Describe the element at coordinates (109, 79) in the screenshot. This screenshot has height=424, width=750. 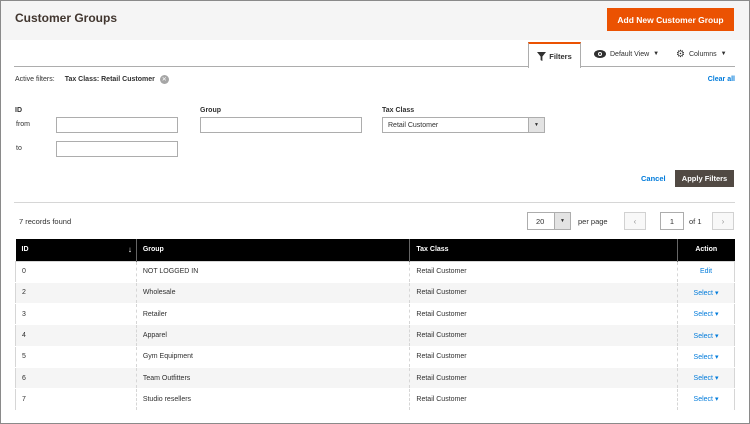
I see `active-filter-chip: Tax Class: Retail Customer` at that location.